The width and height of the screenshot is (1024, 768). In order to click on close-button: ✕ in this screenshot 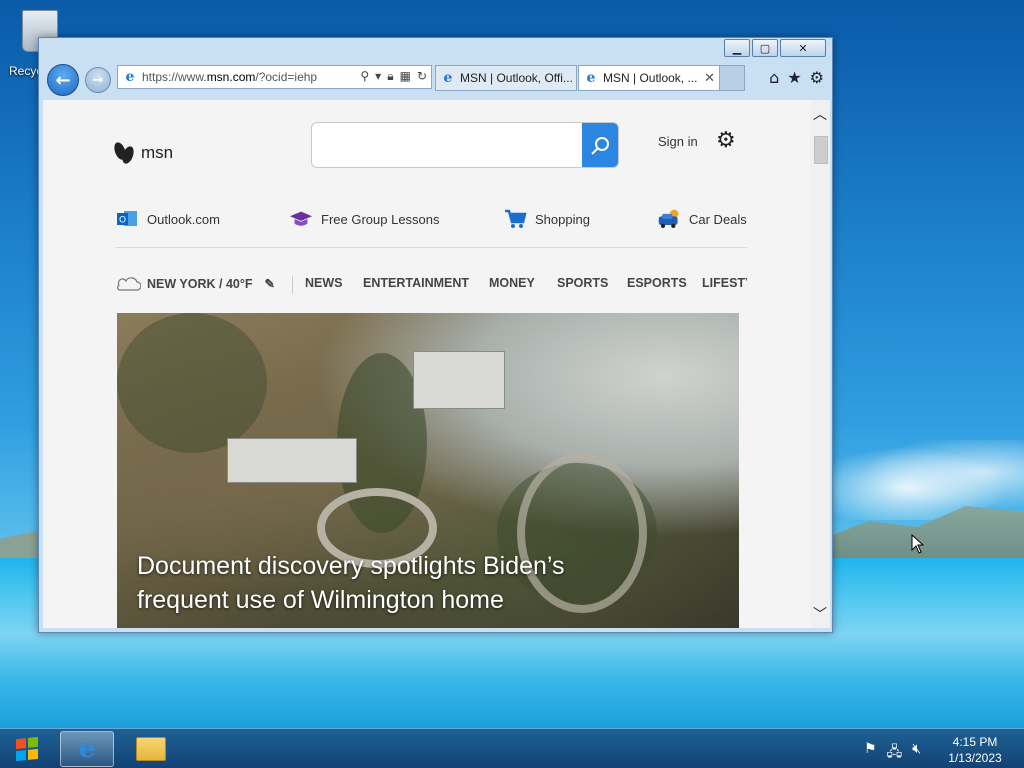, I will do `click(803, 48)`.